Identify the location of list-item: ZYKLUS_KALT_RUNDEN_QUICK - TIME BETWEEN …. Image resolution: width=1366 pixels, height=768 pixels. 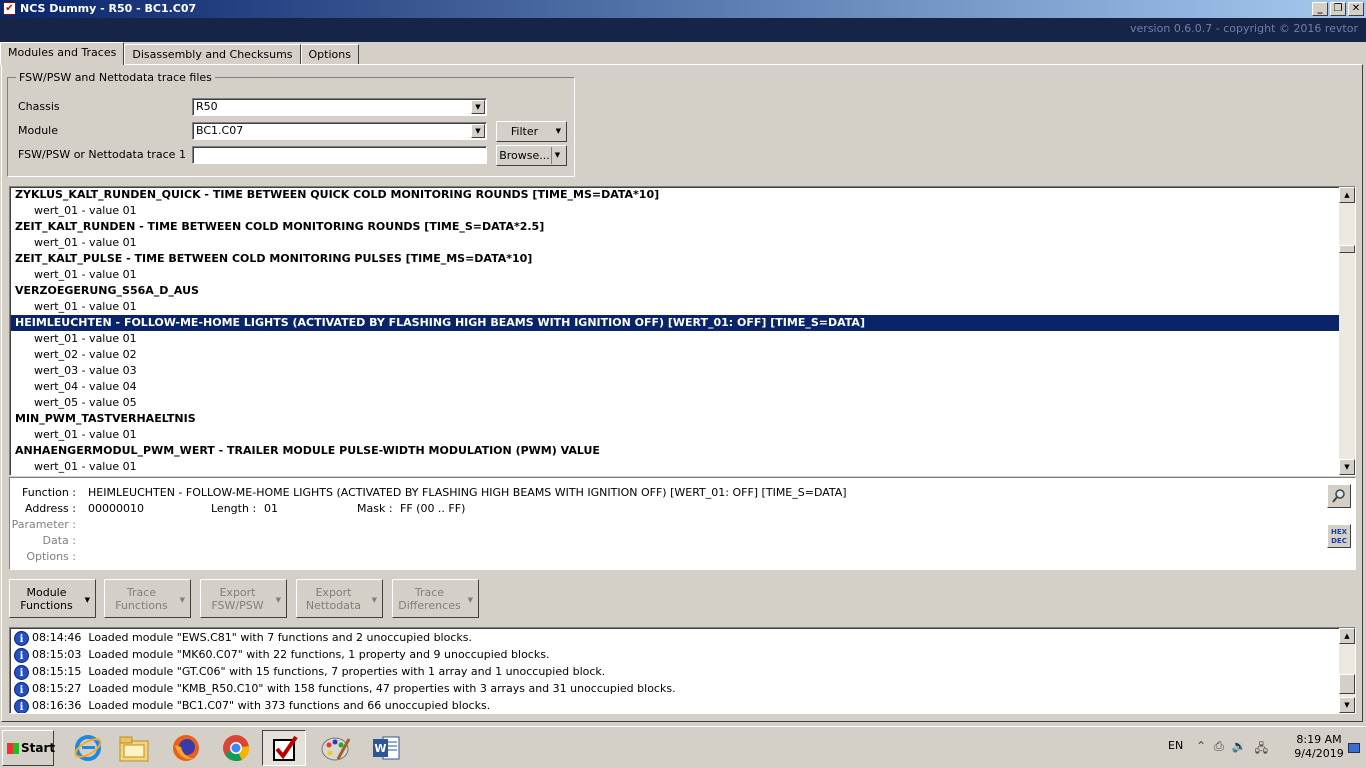
(676, 195).